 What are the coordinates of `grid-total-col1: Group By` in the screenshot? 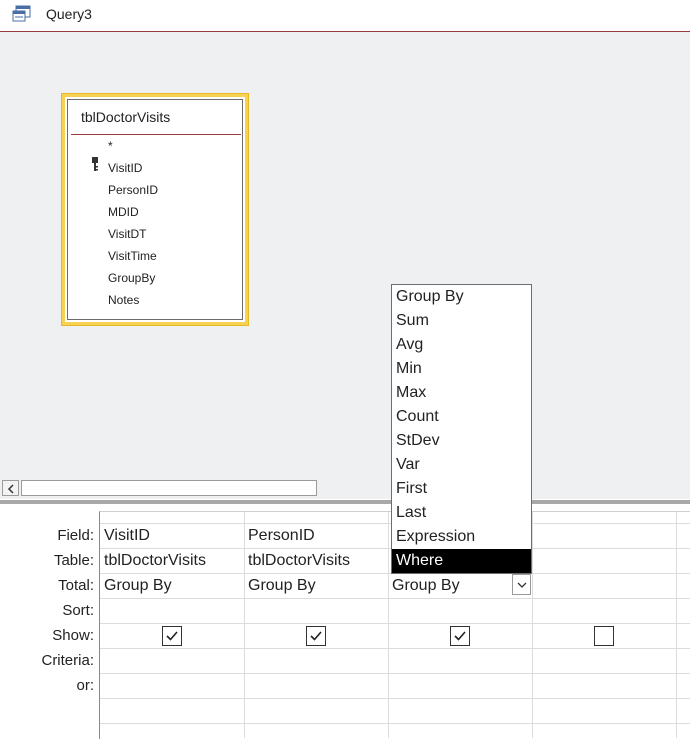 It's located at (138, 586).